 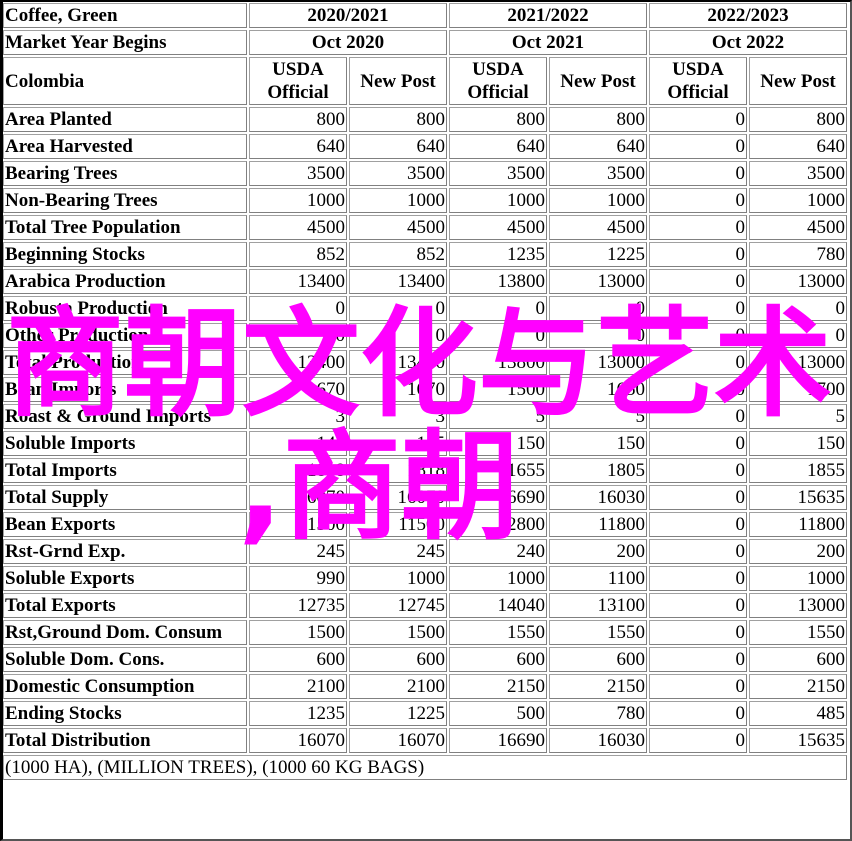 I want to click on data-cell: 245, so click(x=398, y=551).